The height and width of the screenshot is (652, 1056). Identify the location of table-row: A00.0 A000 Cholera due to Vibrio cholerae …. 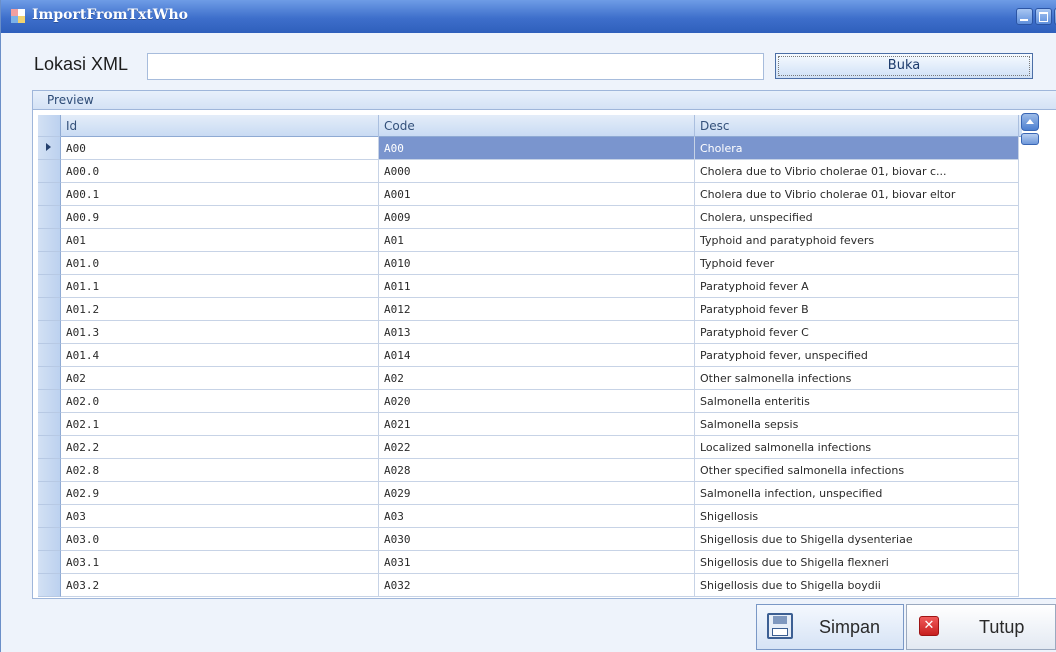
(541, 171).